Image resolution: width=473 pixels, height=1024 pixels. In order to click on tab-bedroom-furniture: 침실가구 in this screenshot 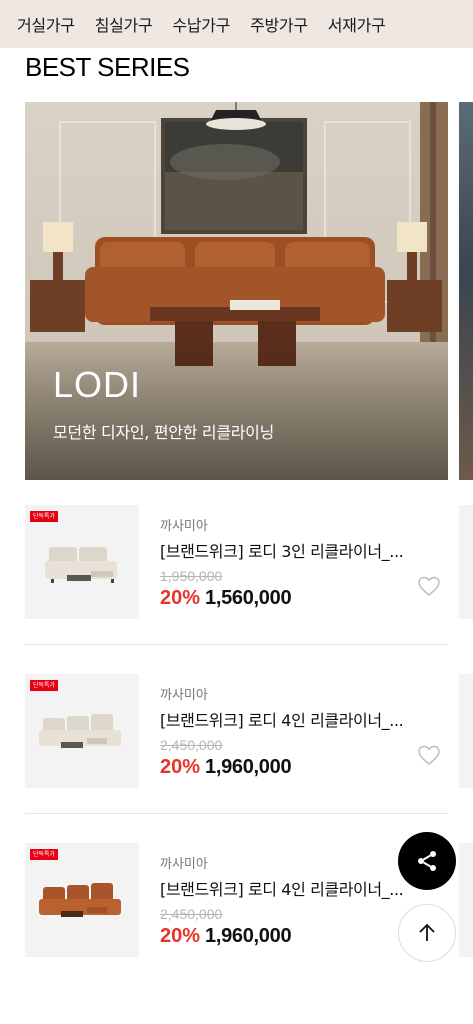, I will do `click(124, 24)`.